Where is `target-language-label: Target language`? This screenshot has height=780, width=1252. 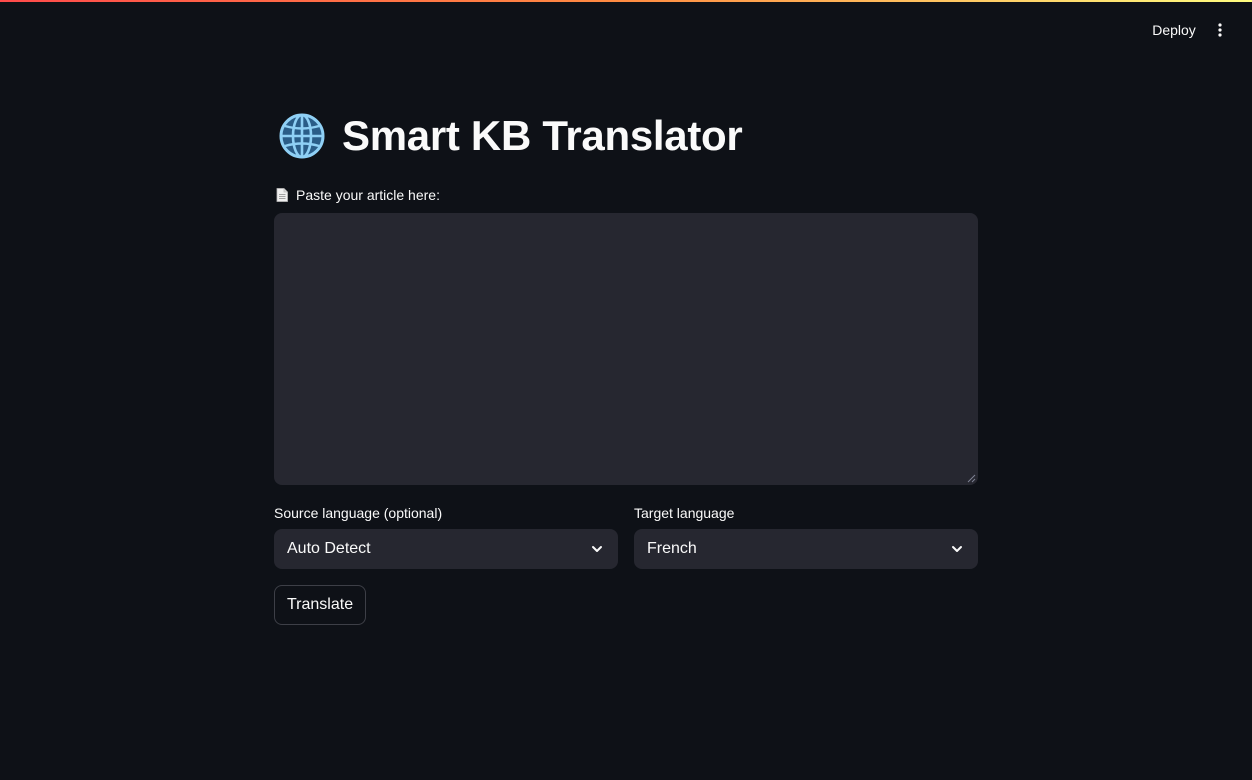
target-language-label: Target language is located at coordinates (684, 513).